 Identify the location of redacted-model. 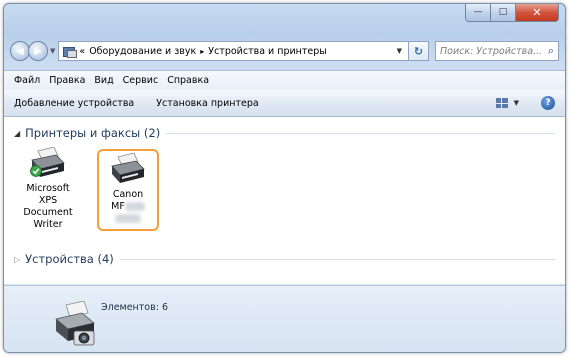
(134, 206).